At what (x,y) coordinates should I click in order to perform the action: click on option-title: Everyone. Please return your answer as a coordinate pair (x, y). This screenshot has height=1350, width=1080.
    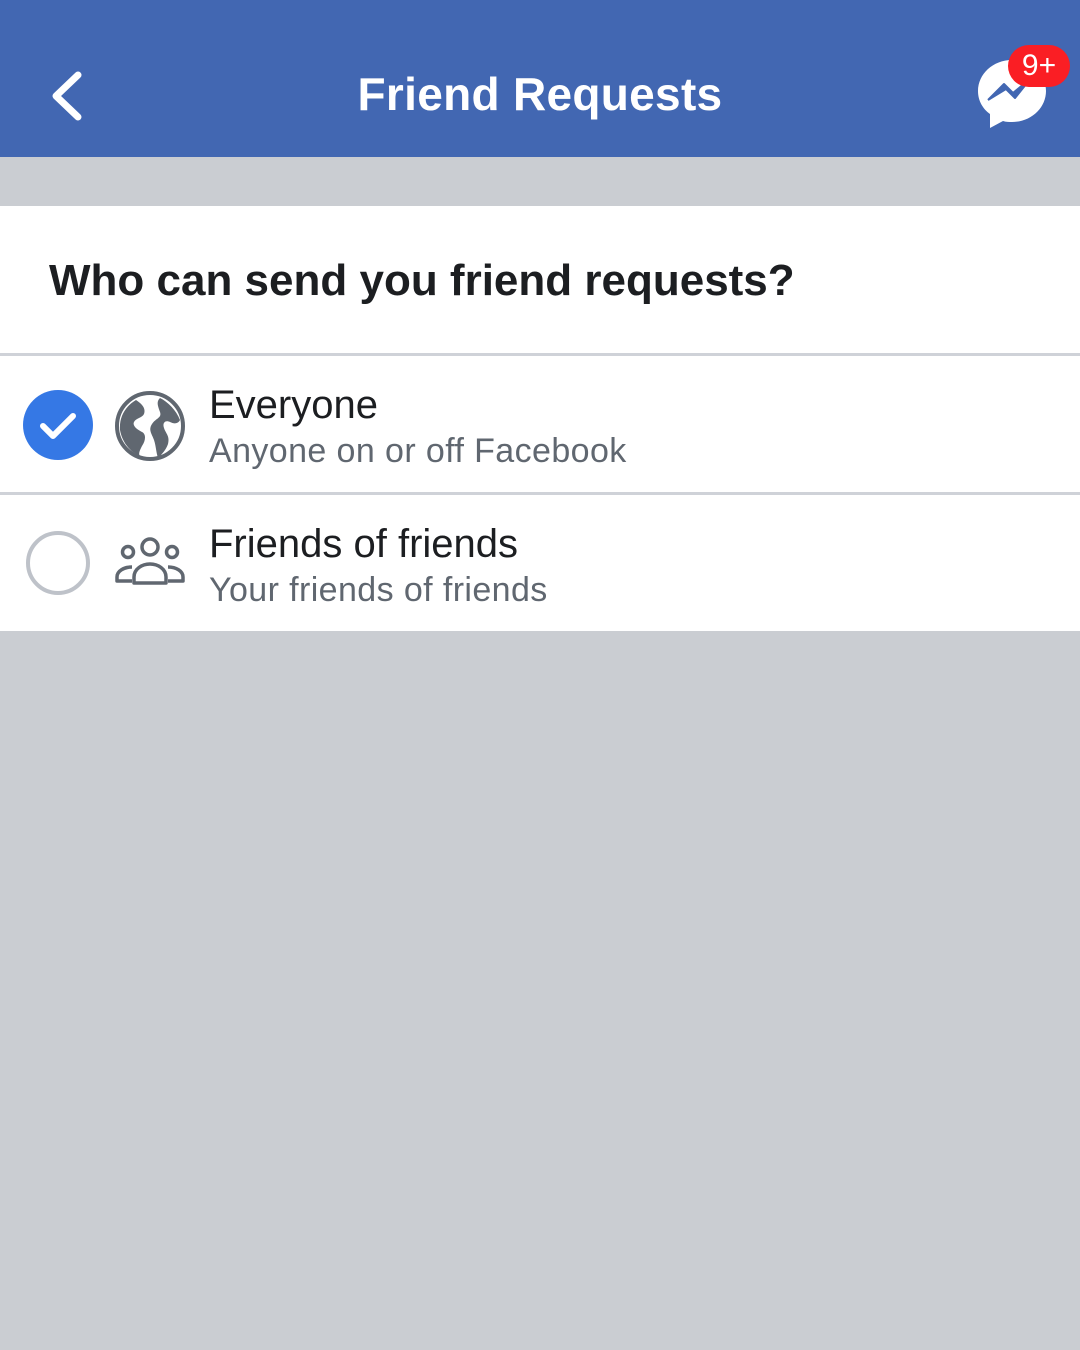
    Looking at the image, I should click on (293, 405).